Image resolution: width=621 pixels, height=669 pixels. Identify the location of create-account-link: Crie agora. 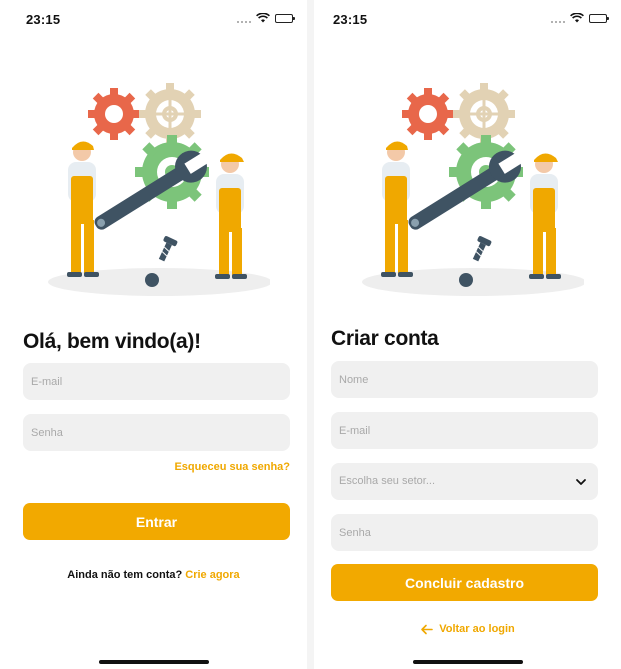
(212, 575).